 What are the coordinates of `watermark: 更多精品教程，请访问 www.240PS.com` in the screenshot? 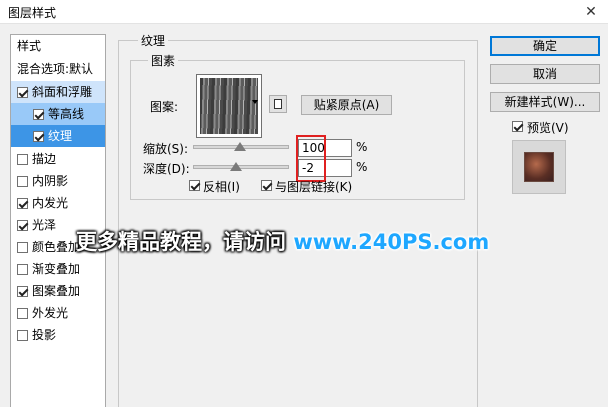 It's located at (282, 241).